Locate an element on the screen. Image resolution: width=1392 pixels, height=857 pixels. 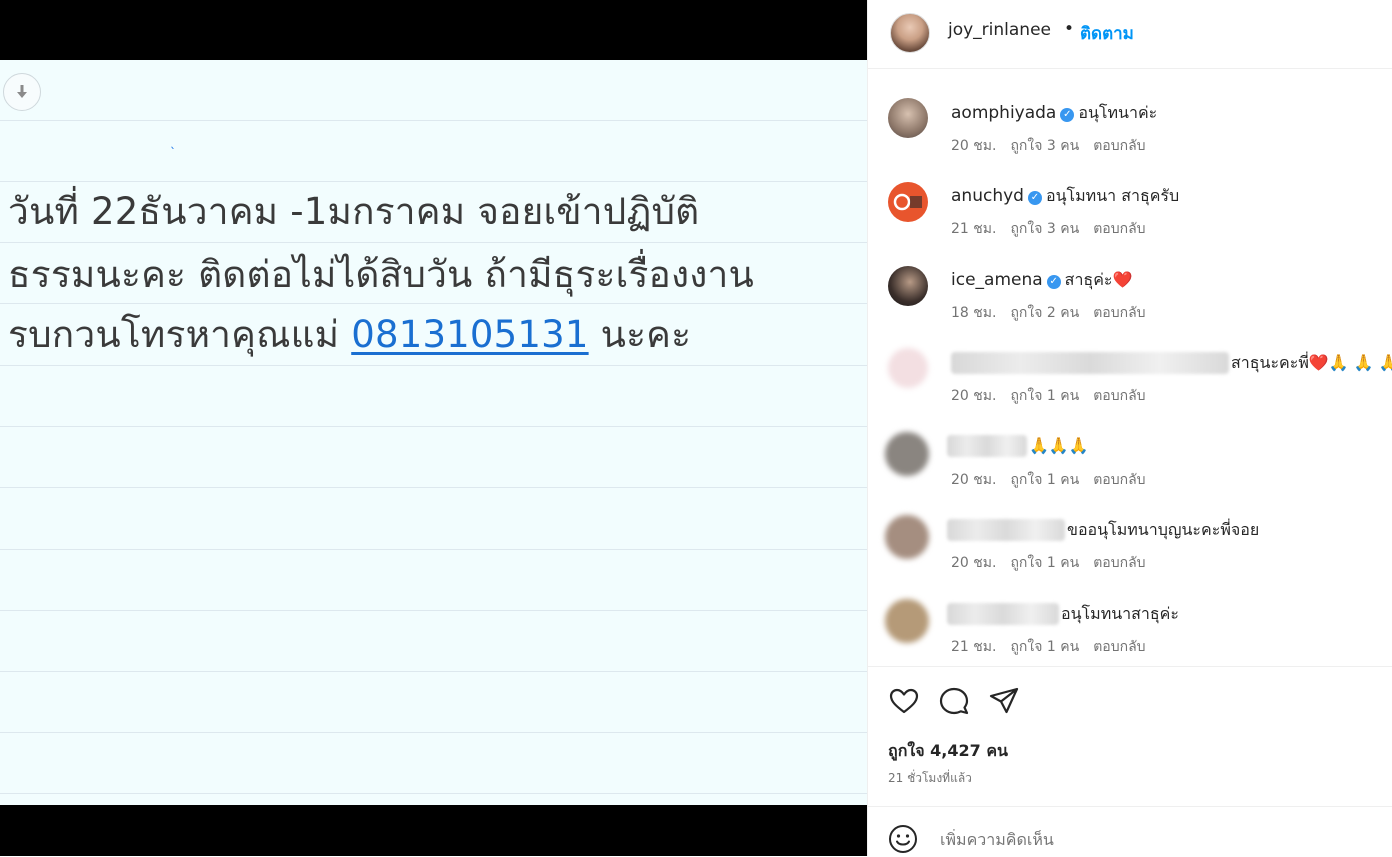
comment-text: 🙏🙏🙏 is located at coordinates (1059, 445).